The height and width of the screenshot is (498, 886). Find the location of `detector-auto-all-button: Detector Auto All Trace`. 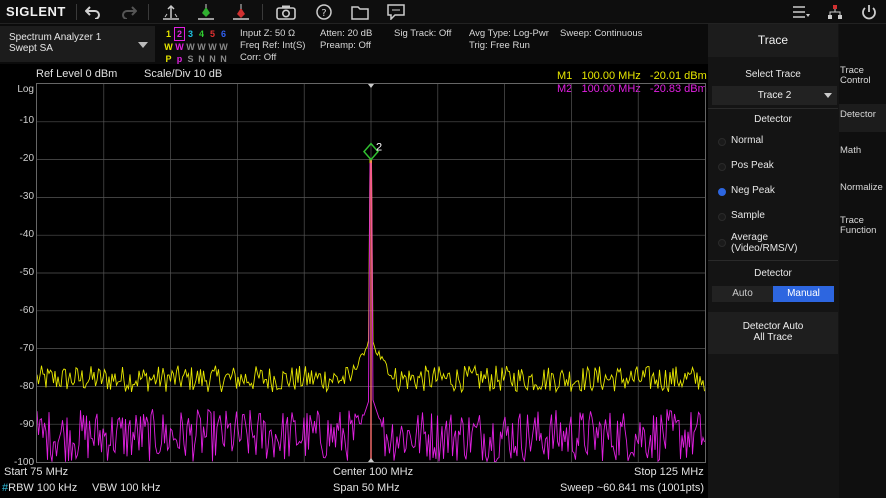

detector-auto-all-button: Detector Auto All Trace is located at coordinates (773, 333).